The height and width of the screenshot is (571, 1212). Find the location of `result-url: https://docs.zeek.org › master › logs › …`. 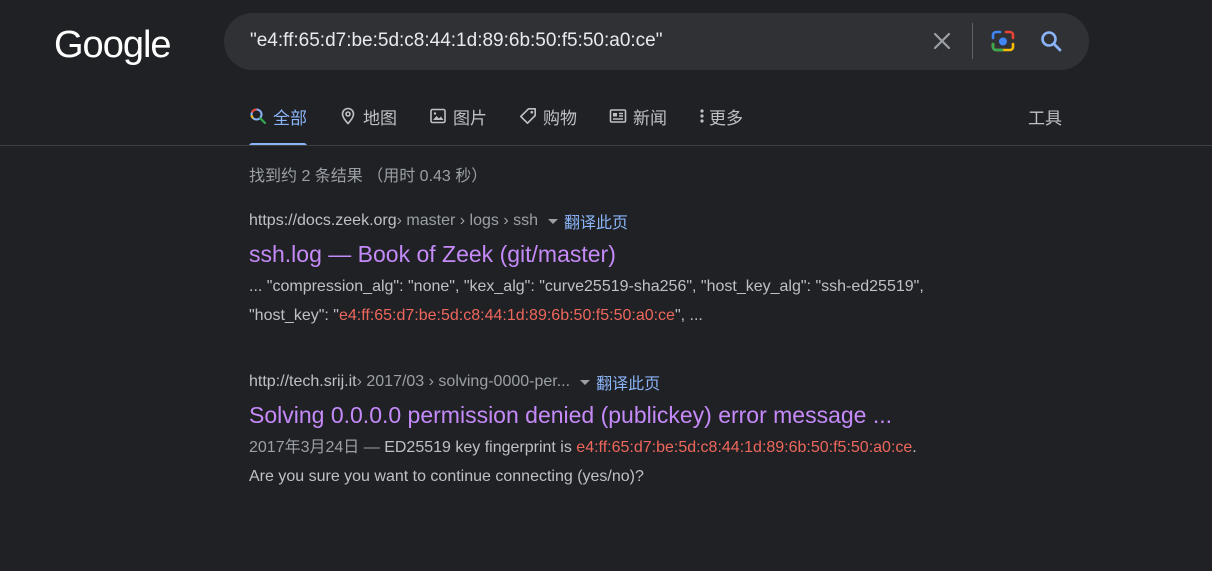

result-url: https://docs.zeek.org › master › logs › … is located at coordinates (659, 221).